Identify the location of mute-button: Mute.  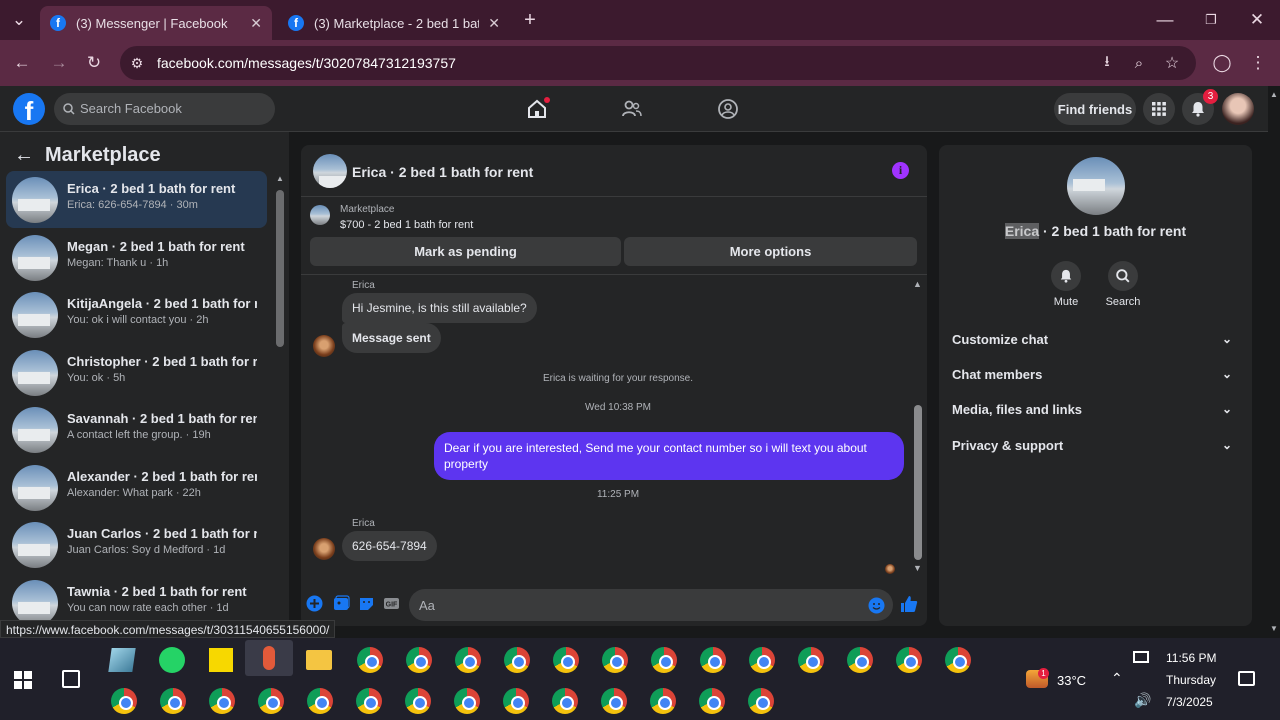
(1066, 284).